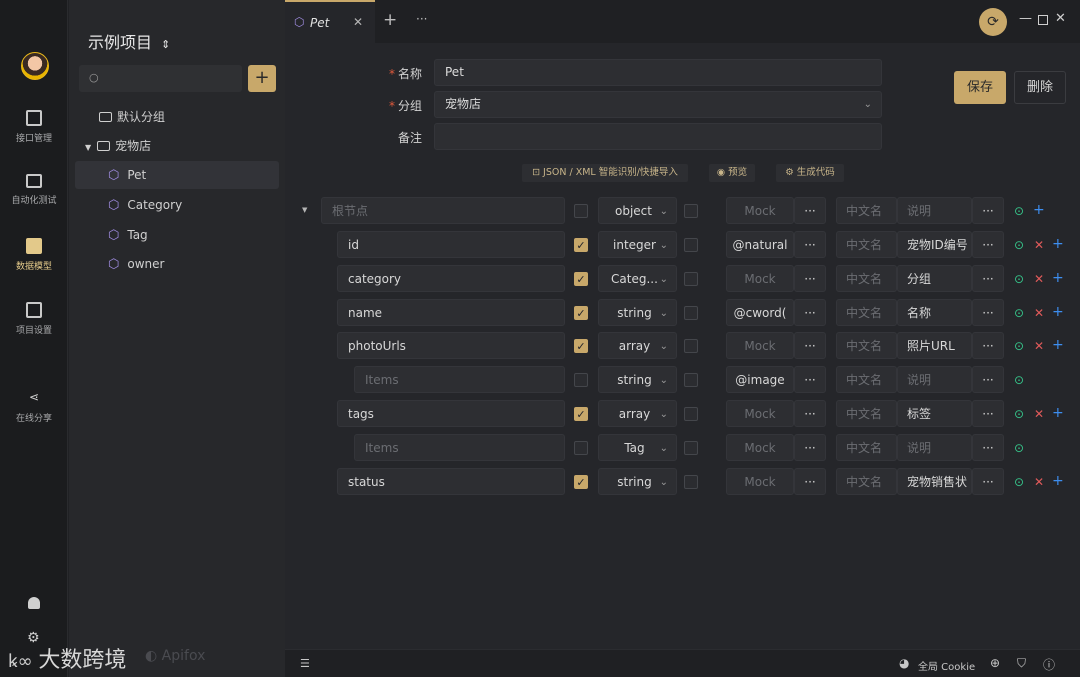  What do you see at coordinates (1025, 18) in the screenshot?
I see `minimize-icon: —` at bounding box center [1025, 18].